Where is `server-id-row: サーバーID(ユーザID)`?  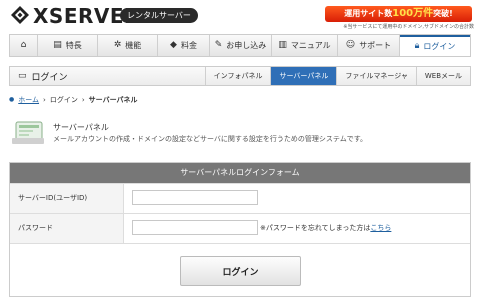
server-id-row: サーバーID(ユーザID) is located at coordinates (240, 198).